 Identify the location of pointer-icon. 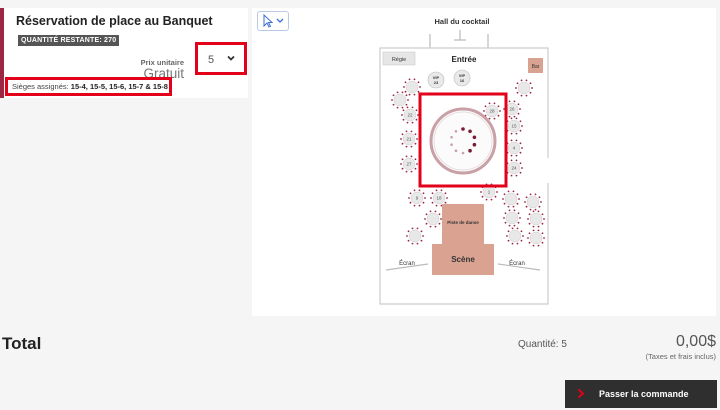
(273, 20).